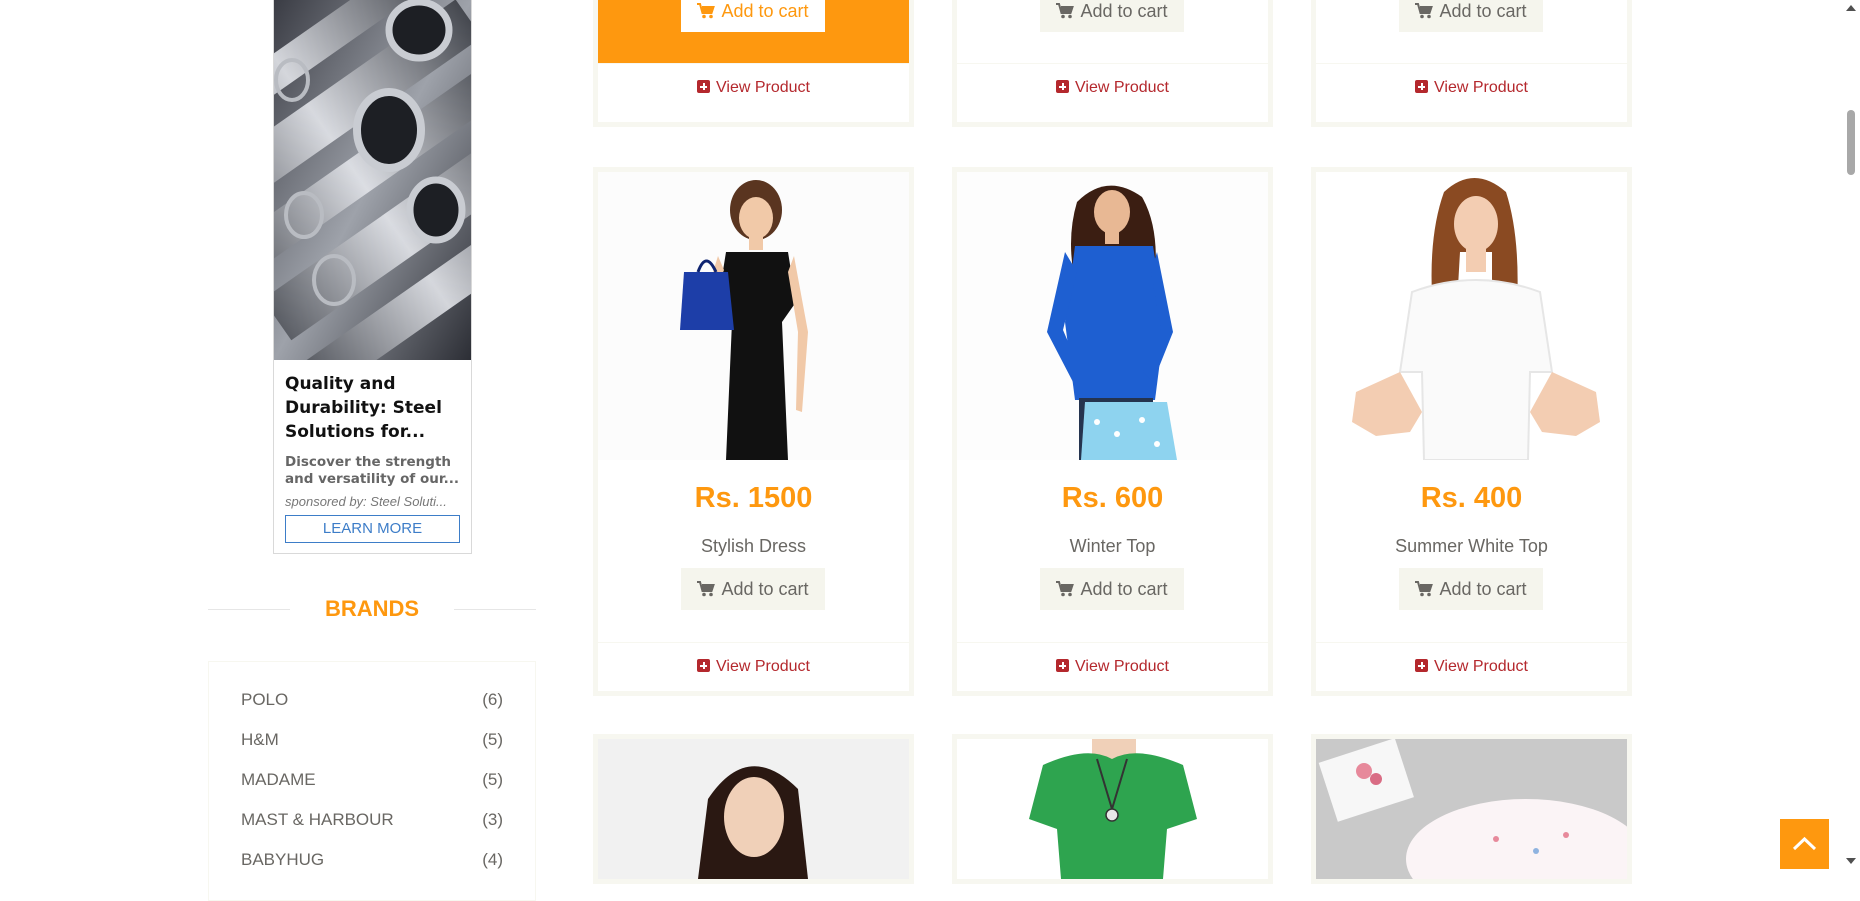 This screenshot has width=1860, height=901. I want to click on scroll-down-arrow, so click(1851, 861).